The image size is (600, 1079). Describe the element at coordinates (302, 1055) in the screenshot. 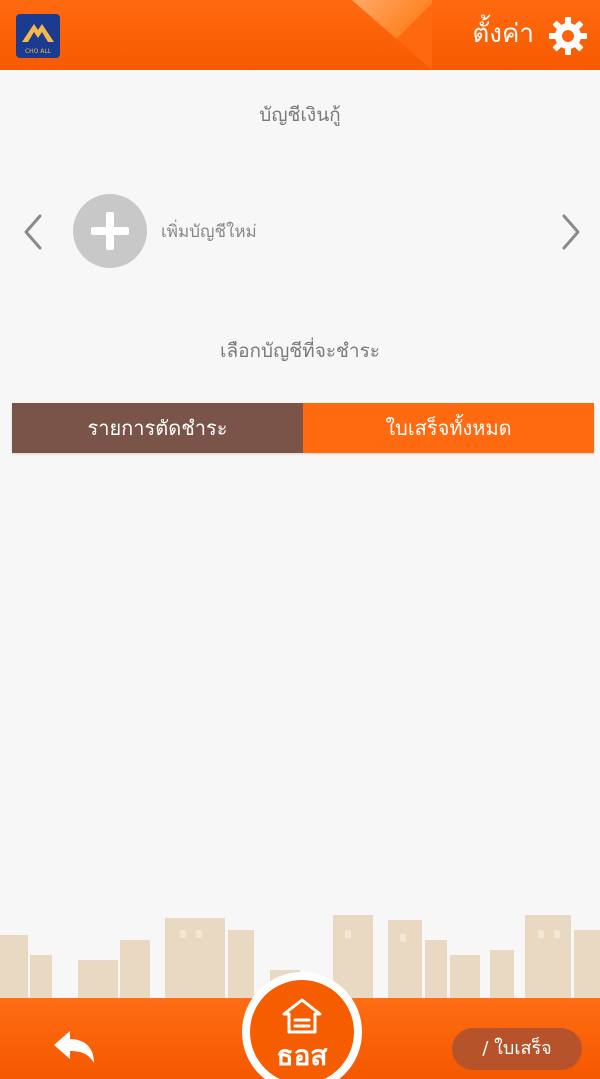

I see `home-button-label: ธอส` at that location.